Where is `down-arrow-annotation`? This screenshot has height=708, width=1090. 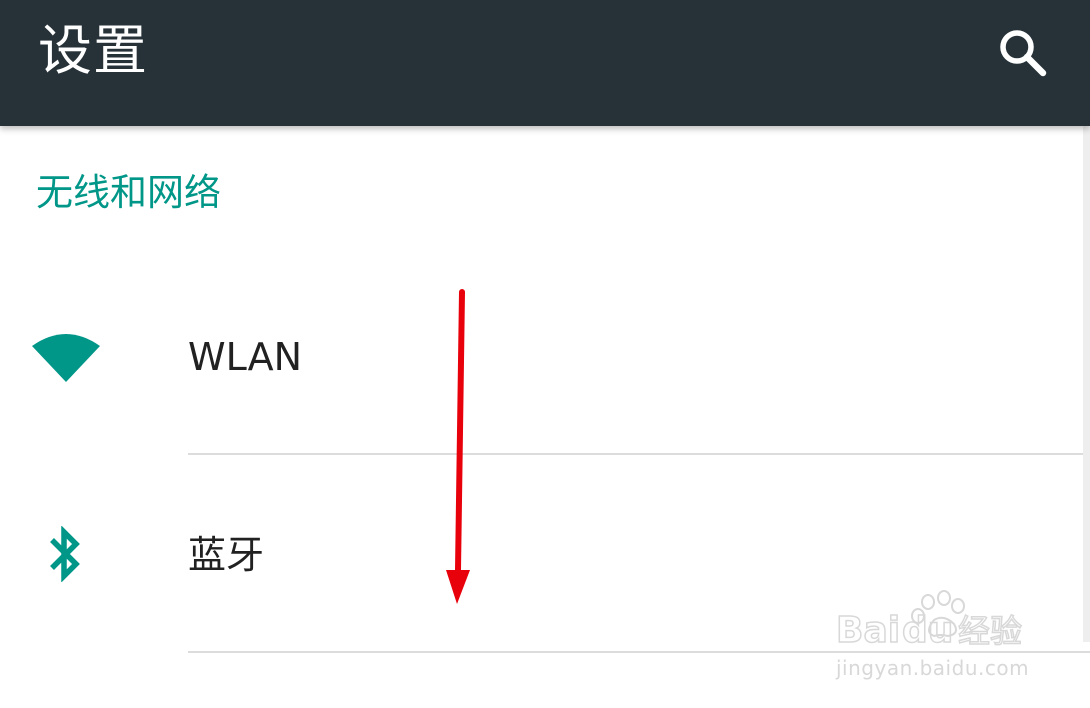 down-arrow-annotation is located at coordinates (458, 446).